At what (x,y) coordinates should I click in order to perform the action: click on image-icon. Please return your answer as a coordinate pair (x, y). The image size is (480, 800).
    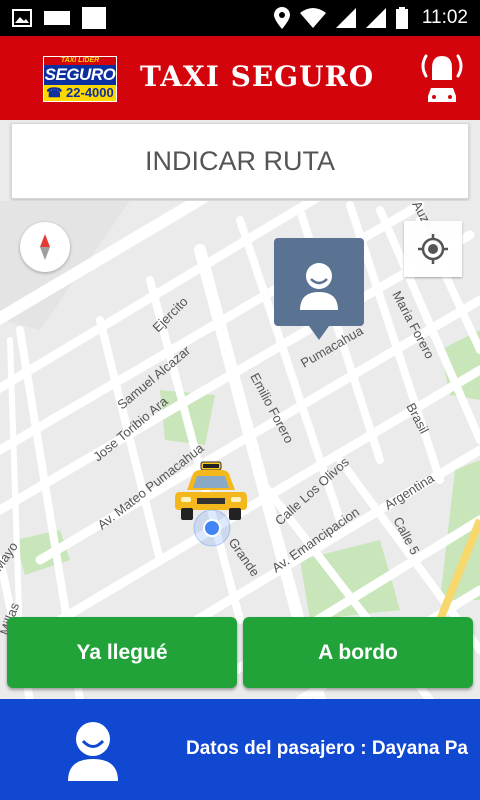
    Looking at the image, I should click on (22, 18).